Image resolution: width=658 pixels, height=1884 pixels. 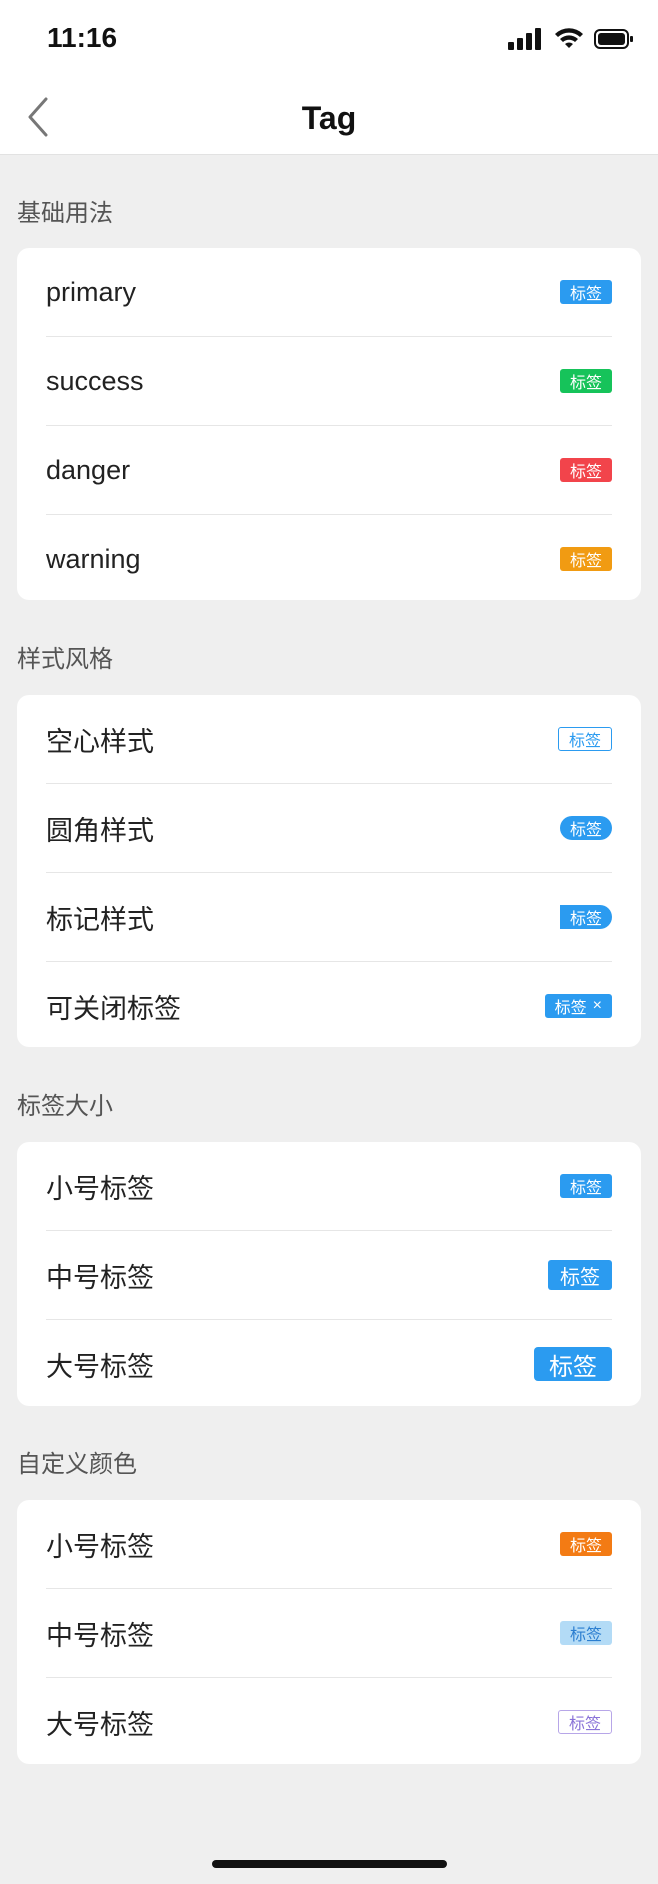 I want to click on tag-custom-orange: 标签, so click(x=585, y=1544).